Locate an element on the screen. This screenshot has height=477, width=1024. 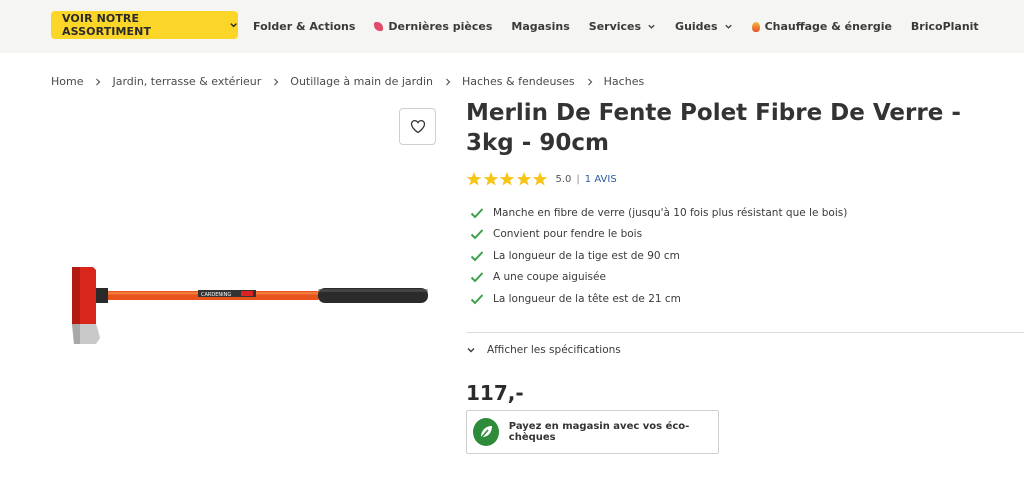
product-image: CARDENING is located at coordinates (250, 305).